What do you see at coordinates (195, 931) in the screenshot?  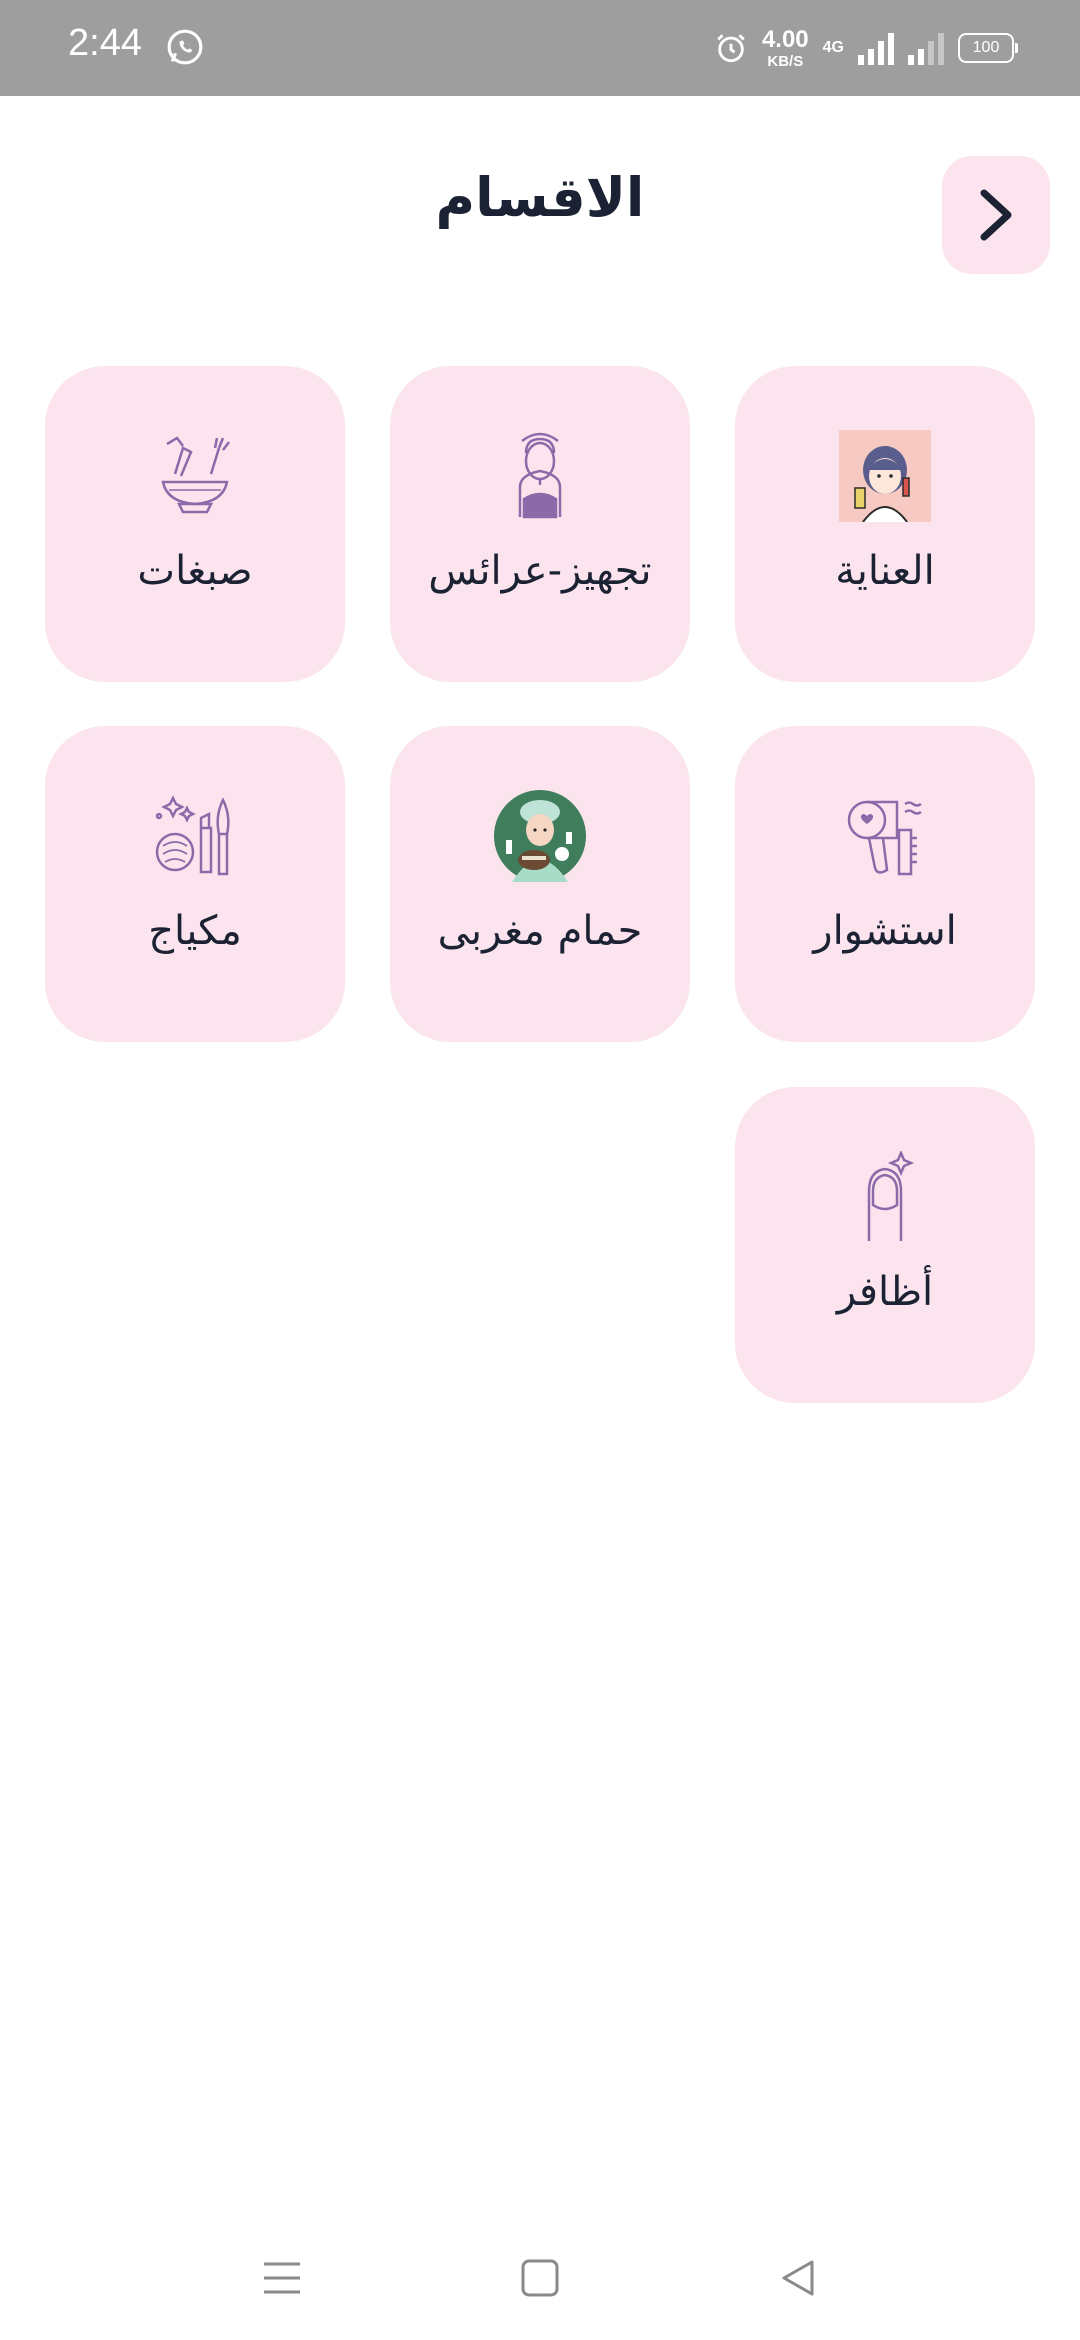 I see `category-label: مكياج` at bounding box center [195, 931].